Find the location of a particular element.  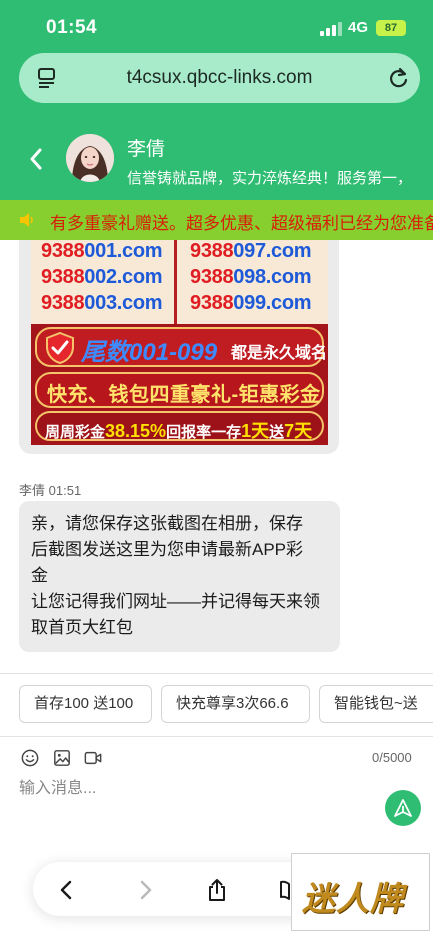

video-icon is located at coordinates (93, 758).